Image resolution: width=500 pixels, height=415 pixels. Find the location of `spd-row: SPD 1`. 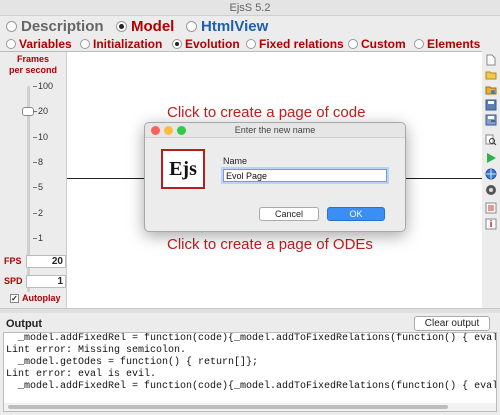

spd-row: SPD 1 is located at coordinates (35, 281).